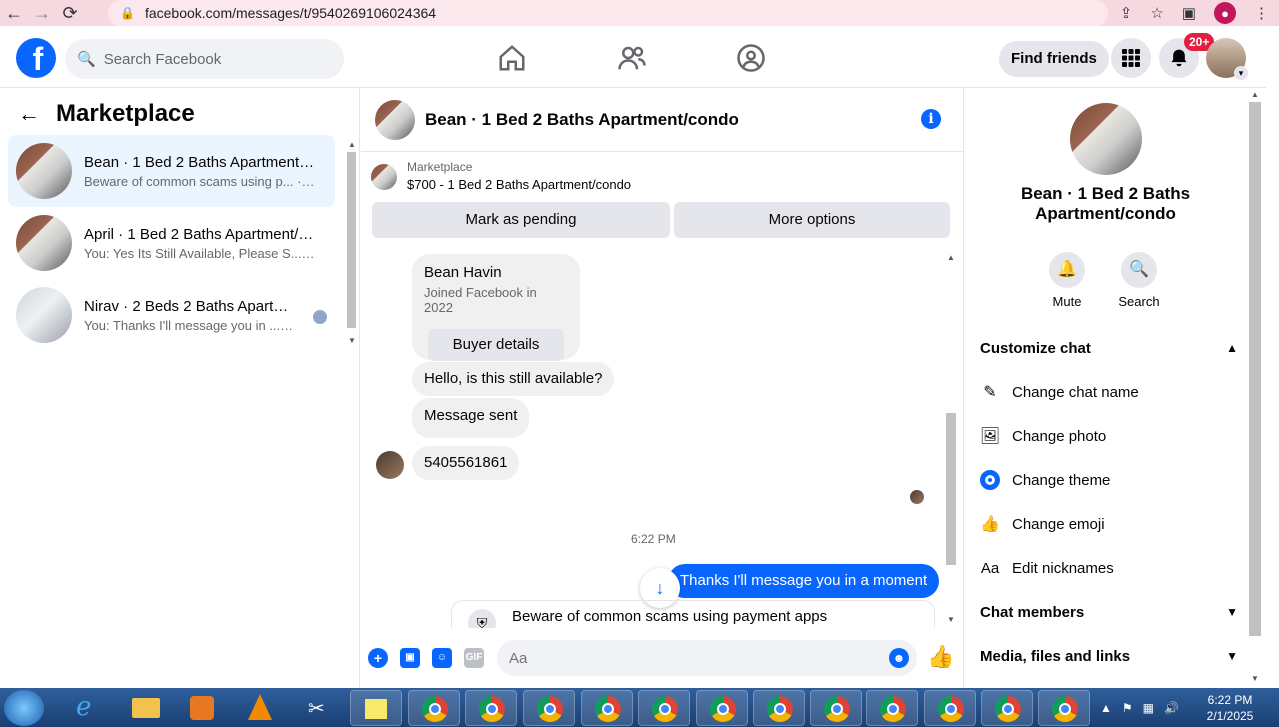 This screenshot has height=727, width=1279. I want to click on gif-icon: GIF, so click(474, 658).